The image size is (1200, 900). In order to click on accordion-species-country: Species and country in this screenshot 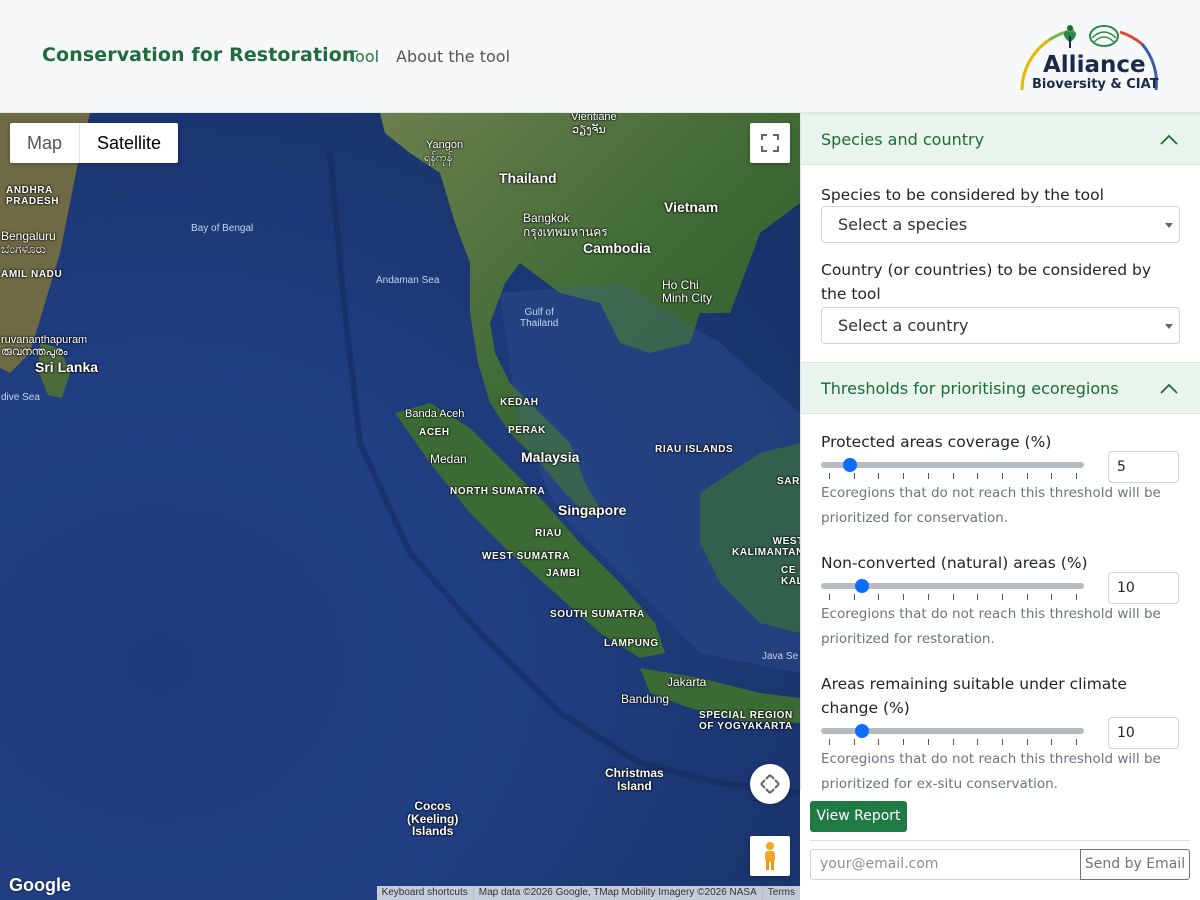, I will do `click(1000, 139)`.